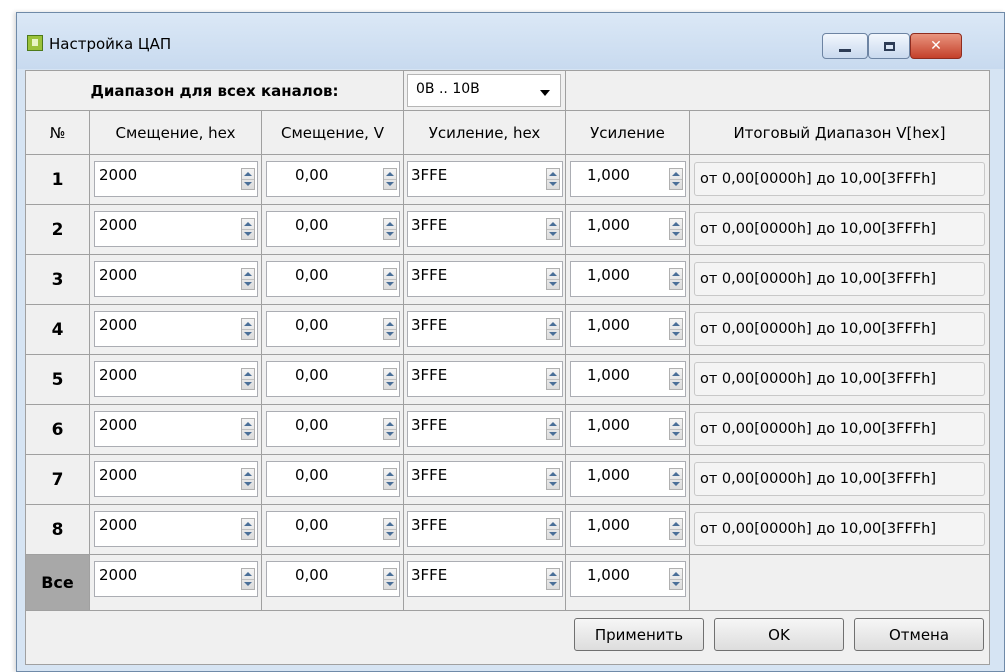  Describe the element at coordinates (333, 133) in the screenshot. I see `column-header-offset-v: Смещение, V` at that location.